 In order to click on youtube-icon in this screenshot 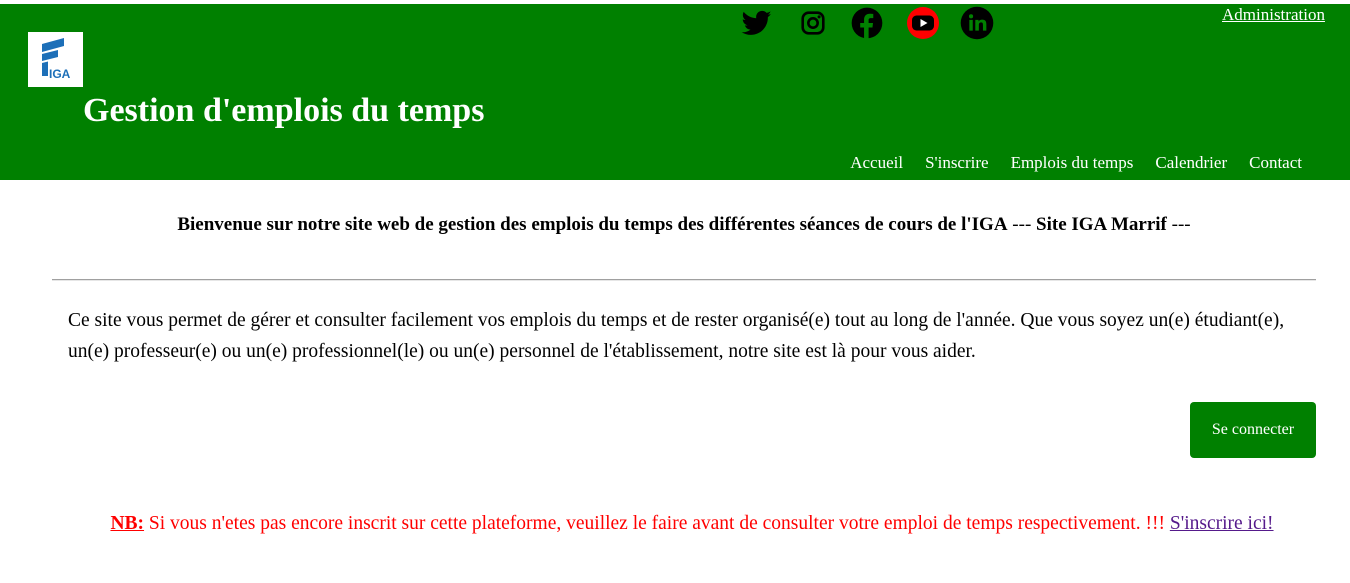, I will do `click(923, 23)`.